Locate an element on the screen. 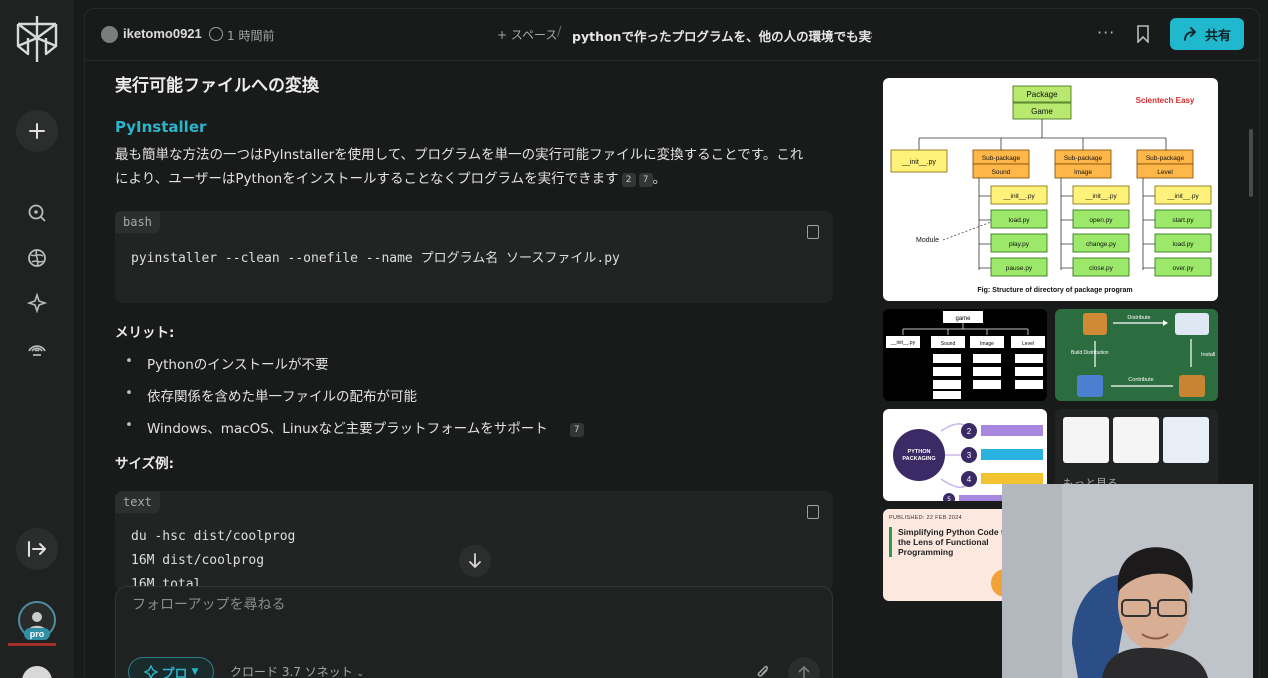  library-nav-button is located at coordinates (37, 347).